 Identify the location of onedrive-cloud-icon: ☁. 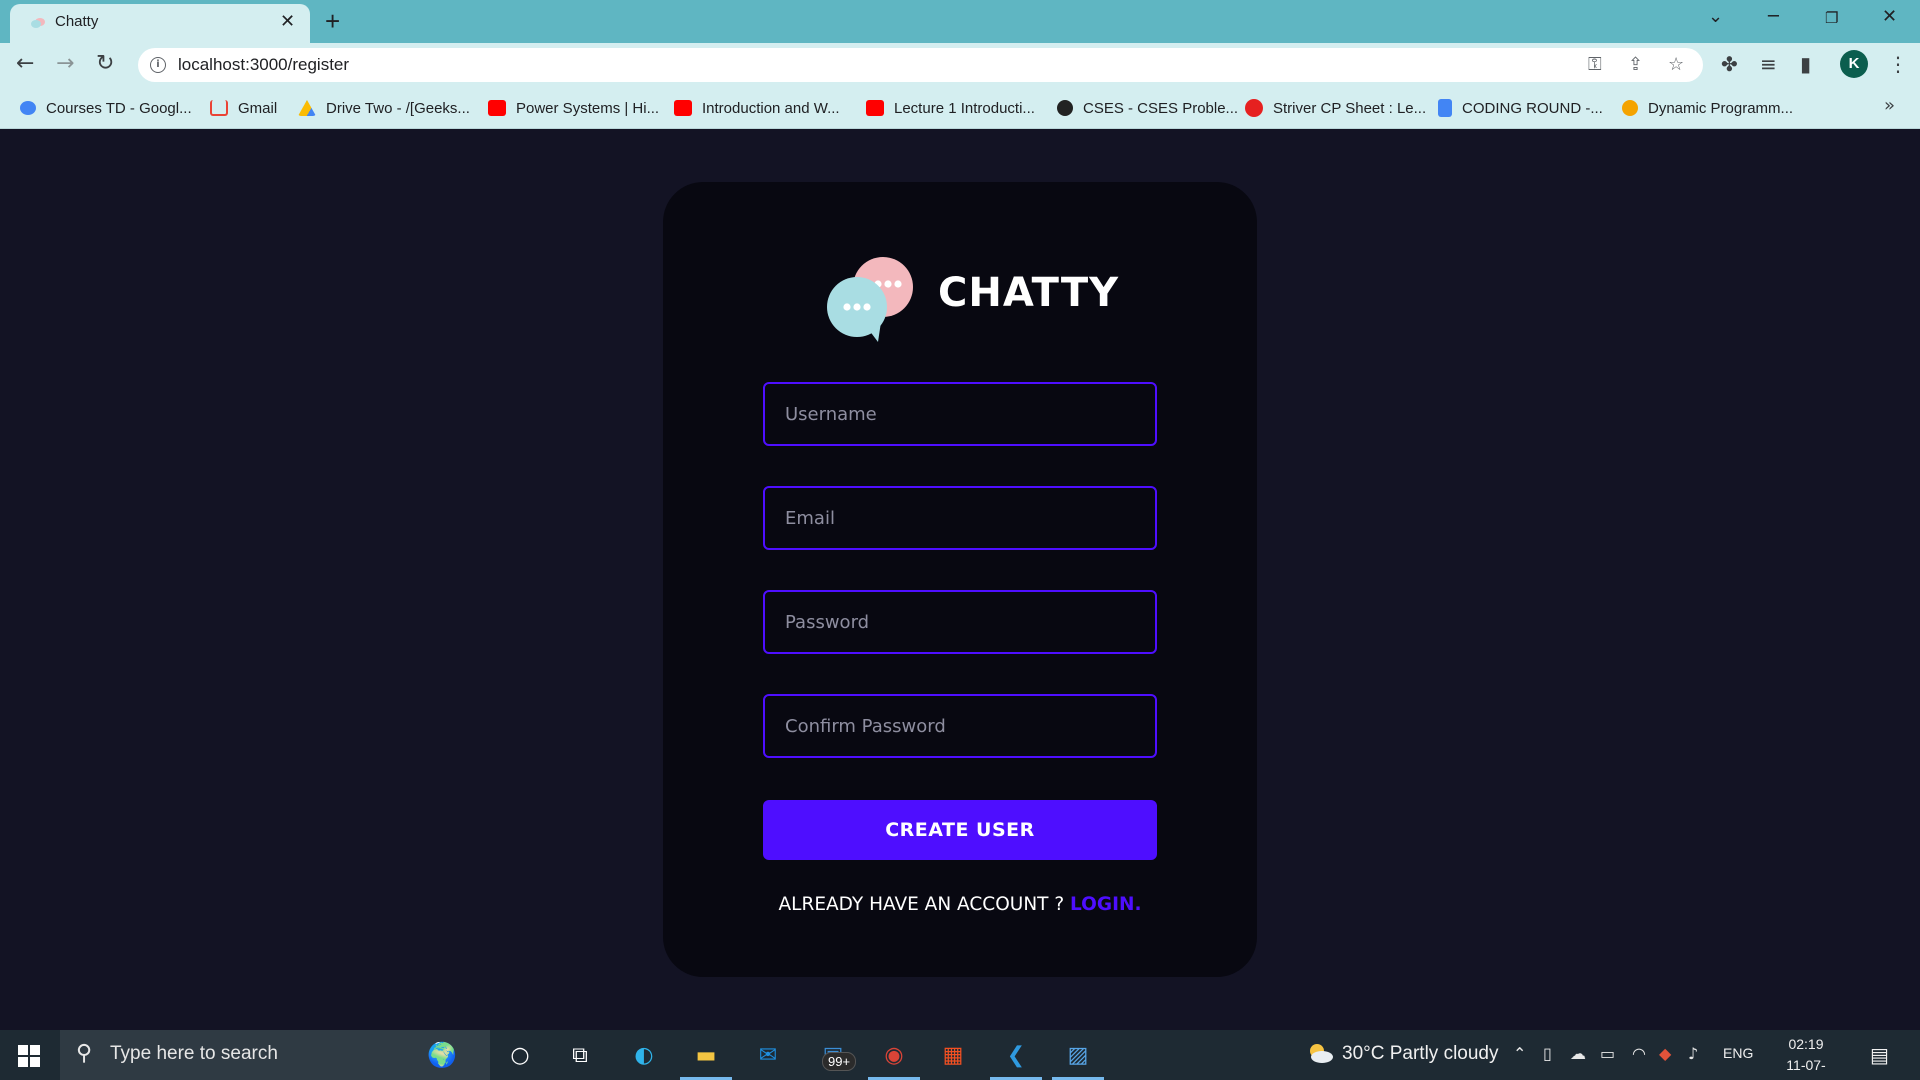
(1578, 1053).